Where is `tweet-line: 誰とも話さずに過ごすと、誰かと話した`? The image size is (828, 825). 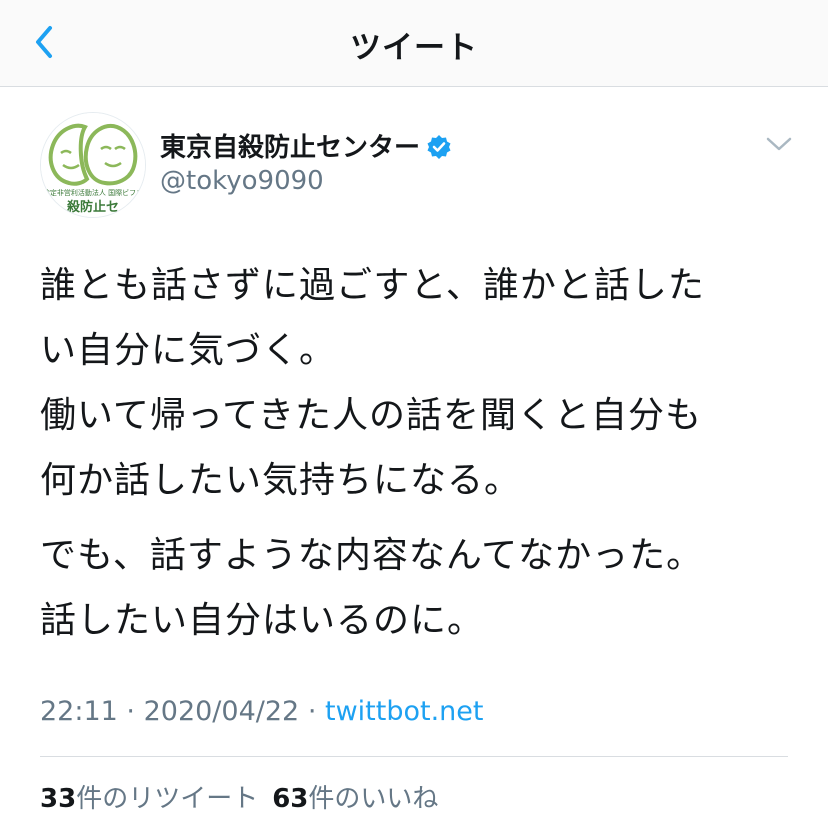 tweet-line: 誰とも話さずに過ごすと、誰かと話した is located at coordinates (372, 285).